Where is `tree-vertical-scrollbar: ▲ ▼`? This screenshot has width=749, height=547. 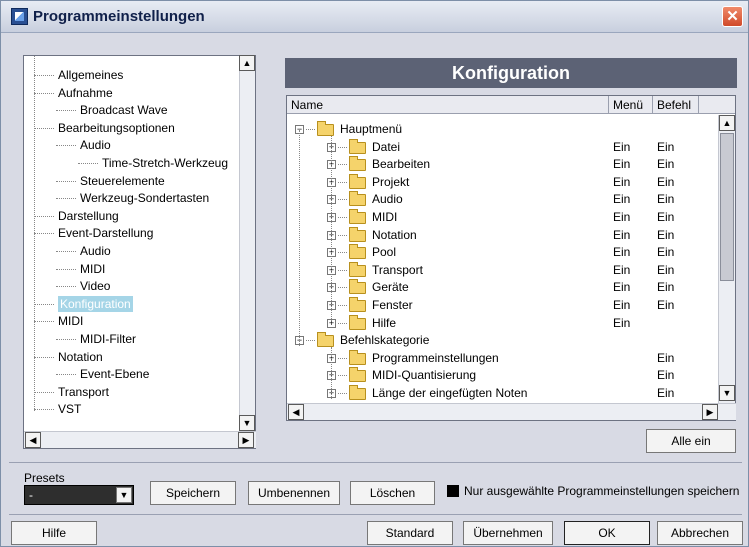 tree-vertical-scrollbar: ▲ ▼ is located at coordinates (247, 243).